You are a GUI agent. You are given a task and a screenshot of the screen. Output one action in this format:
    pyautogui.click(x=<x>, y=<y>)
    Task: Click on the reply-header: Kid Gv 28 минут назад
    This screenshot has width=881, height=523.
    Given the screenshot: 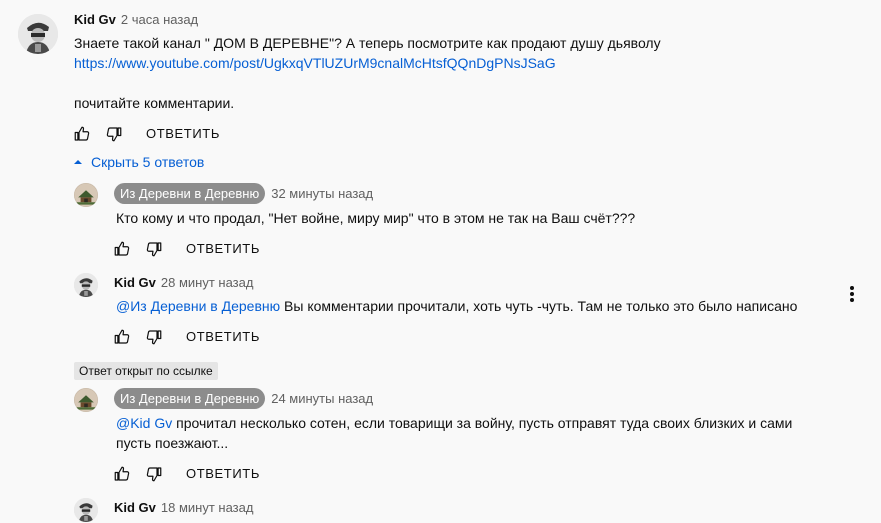 What is the action you would take?
    pyautogui.click(x=183, y=282)
    